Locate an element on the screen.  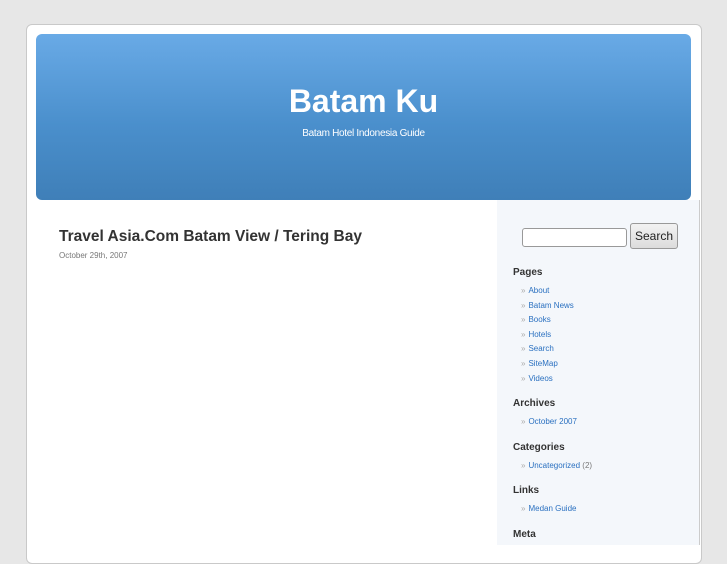
list-item: » Videos is located at coordinates (537, 378).